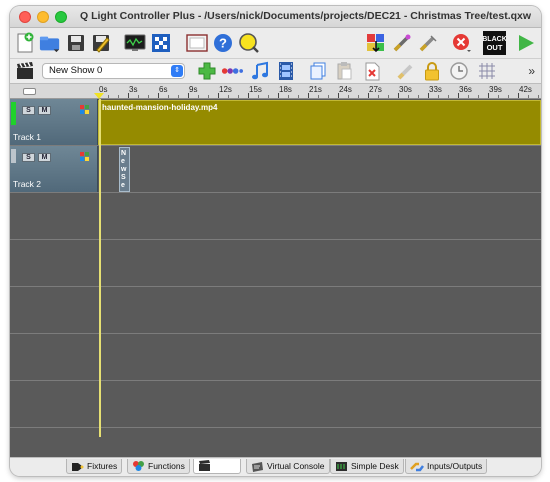  I want to click on copy-icon, so click(318, 71).